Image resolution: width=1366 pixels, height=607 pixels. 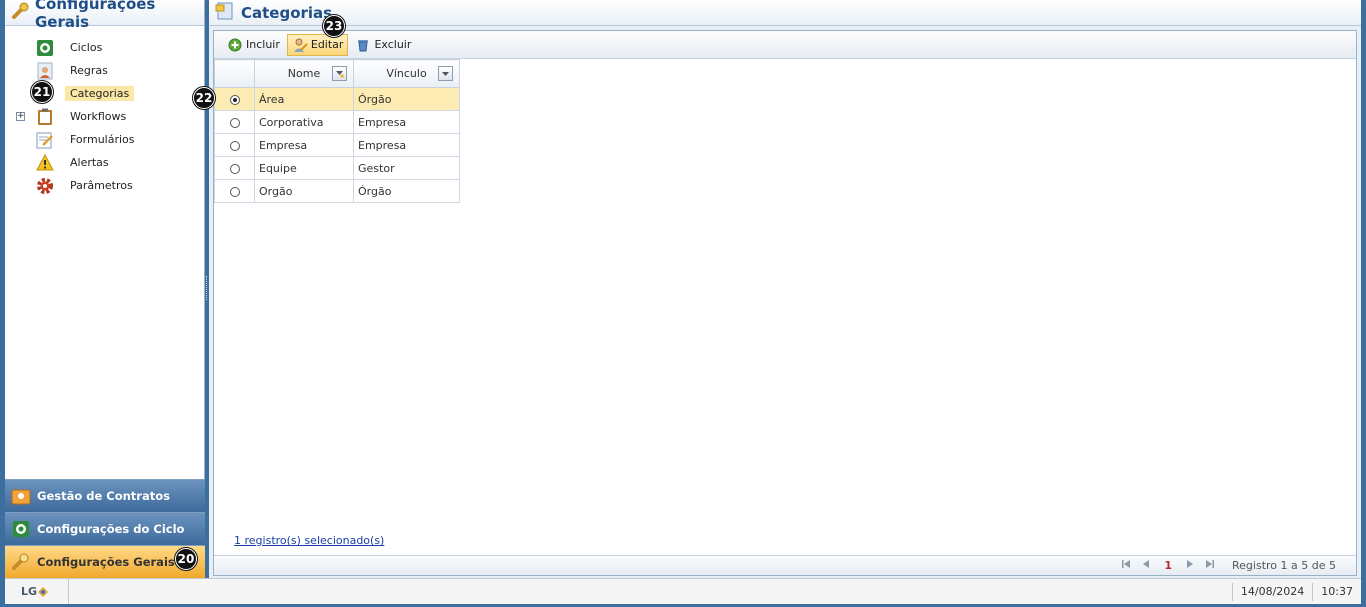 What do you see at coordinates (683, 591) in the screenshot?
I see `status-bar: LG 14/08/2024 10:37` at bounding box center [683, 591].